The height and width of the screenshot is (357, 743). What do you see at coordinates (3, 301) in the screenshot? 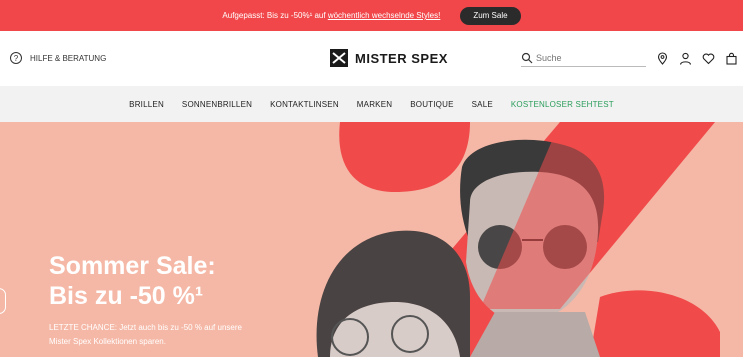
I see `slider-prev-button` at bounding box center [3, 301].